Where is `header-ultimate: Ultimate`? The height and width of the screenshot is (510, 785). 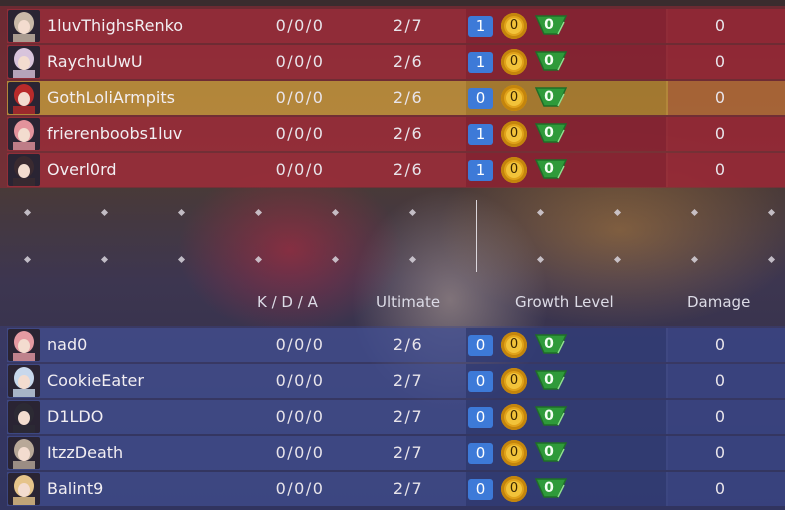 header-ultimate: Ultimate is located at coordinates (408, 302).